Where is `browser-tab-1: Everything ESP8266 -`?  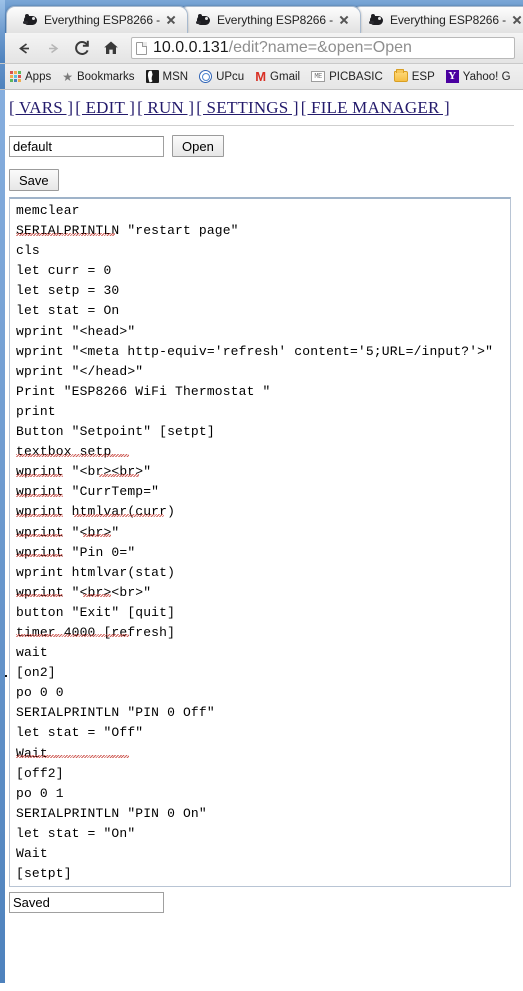
browser-tab-1: Everything ESP8266 - is located at coordinates (97, 19).